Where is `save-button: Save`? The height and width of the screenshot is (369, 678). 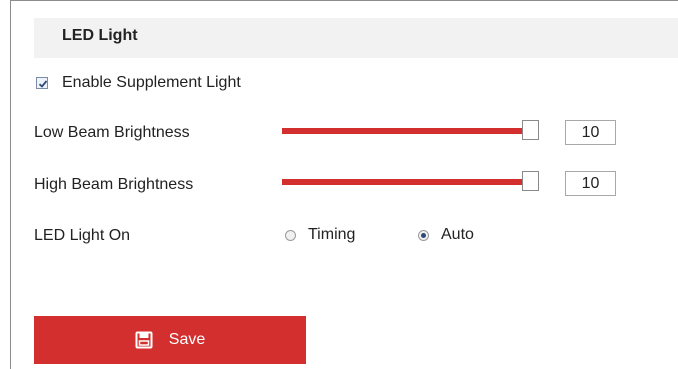 save-button: Save is located at coordinates (170, 340).